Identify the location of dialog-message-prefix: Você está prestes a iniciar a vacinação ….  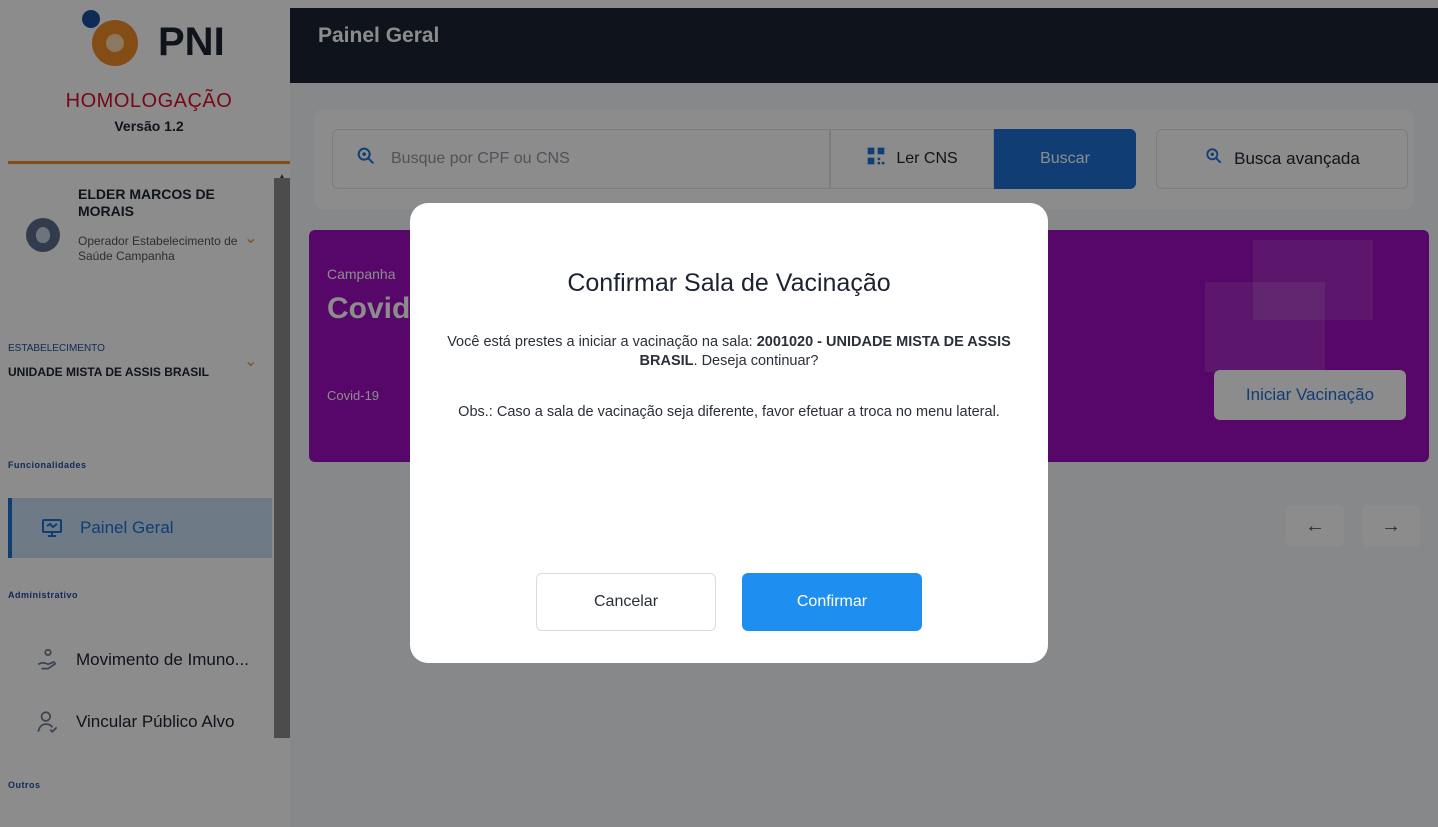
(602, 342).